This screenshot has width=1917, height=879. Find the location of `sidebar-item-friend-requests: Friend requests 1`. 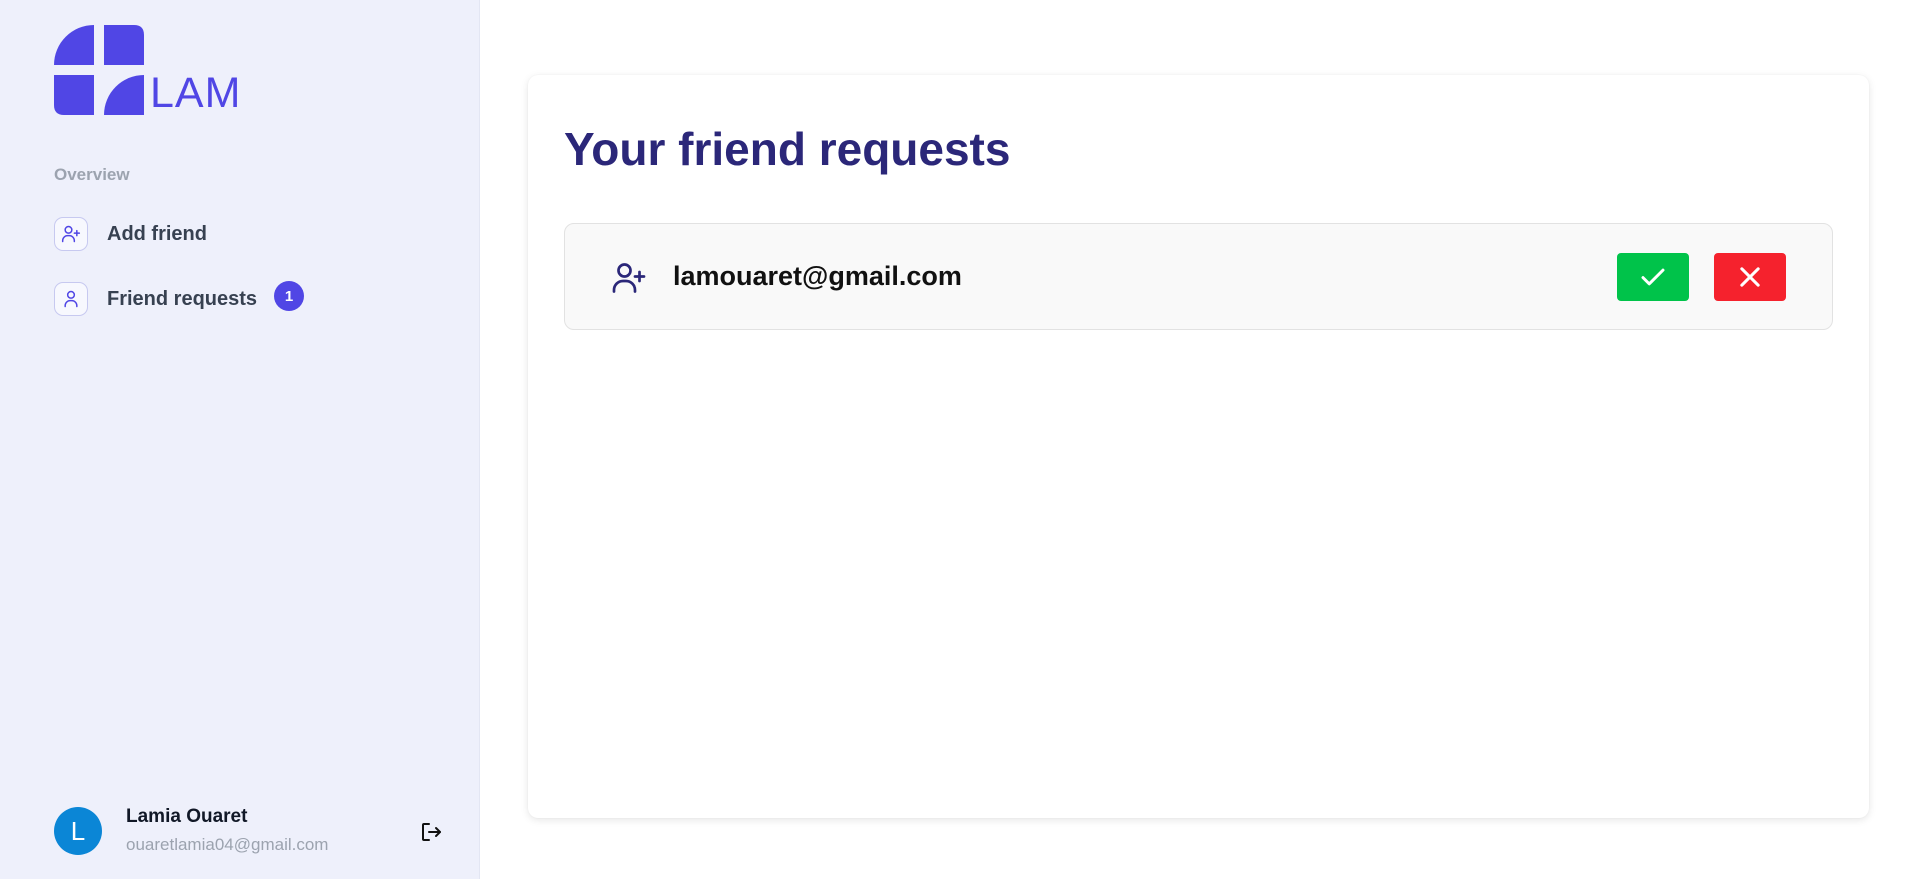

sidebar-item-friend-requests: Friend requests 1 is located at coordinates (179, 299).